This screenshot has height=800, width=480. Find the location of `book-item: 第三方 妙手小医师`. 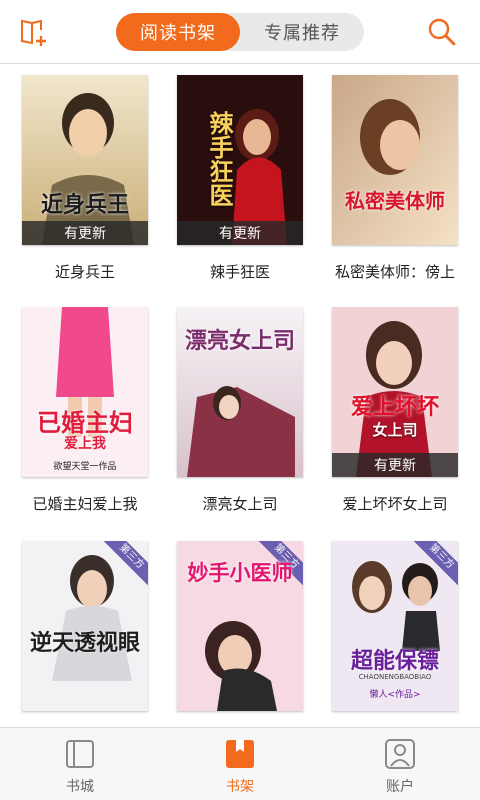

book-item: 第三方 妙手小医师 is located at coordinates (245, 633).